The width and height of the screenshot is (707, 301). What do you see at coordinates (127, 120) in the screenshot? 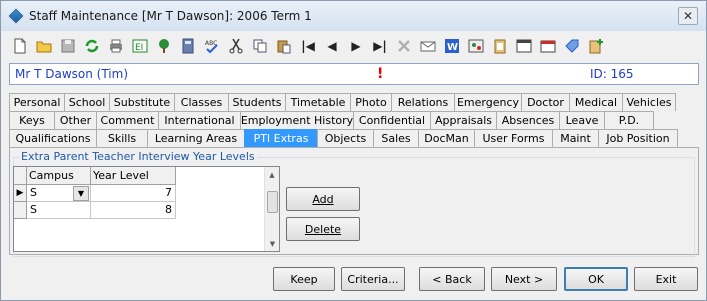
I see `tab-comment: Comment` at bounding box center [127, 120].